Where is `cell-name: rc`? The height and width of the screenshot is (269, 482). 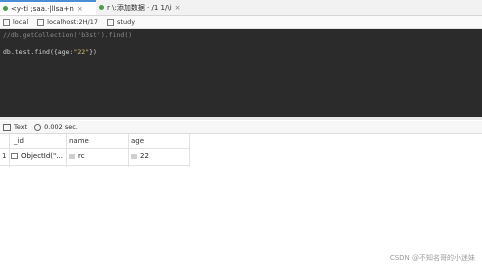 cell-name: rc is located at coordinates (77, 156).